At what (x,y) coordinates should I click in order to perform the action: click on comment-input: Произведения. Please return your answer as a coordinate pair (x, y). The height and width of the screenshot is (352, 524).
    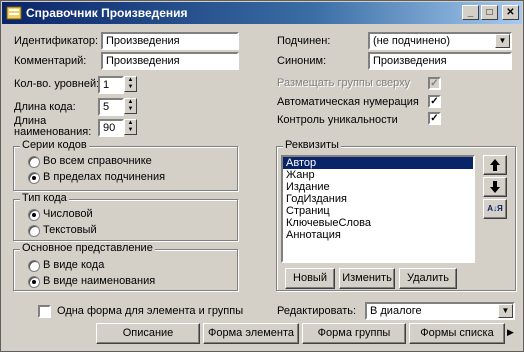
    Looking at the image, I should click on (170, 61).